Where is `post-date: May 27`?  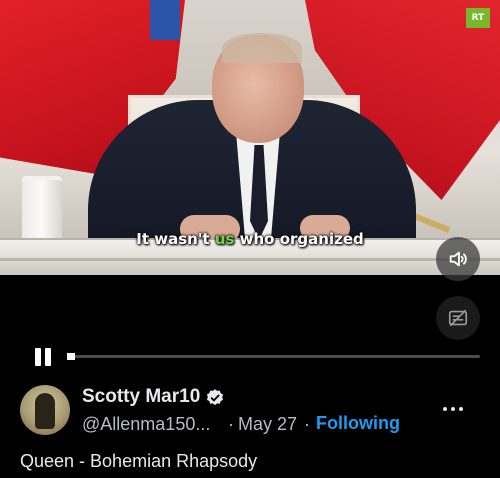 post-date: May 27 is located at coordinates (267, 424).